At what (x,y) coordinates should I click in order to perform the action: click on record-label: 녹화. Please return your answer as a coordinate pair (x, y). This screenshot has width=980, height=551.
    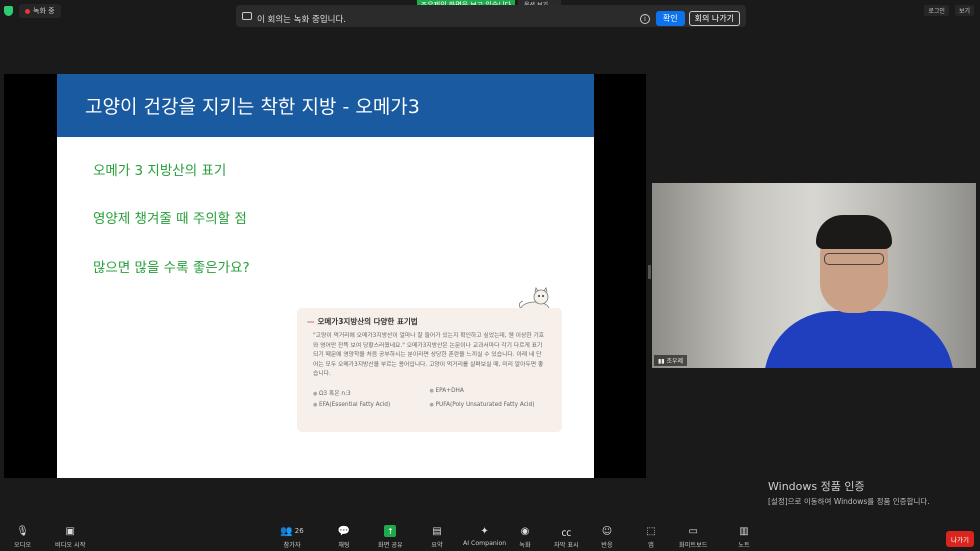
    Looking at the image, I should click on (525, 545).